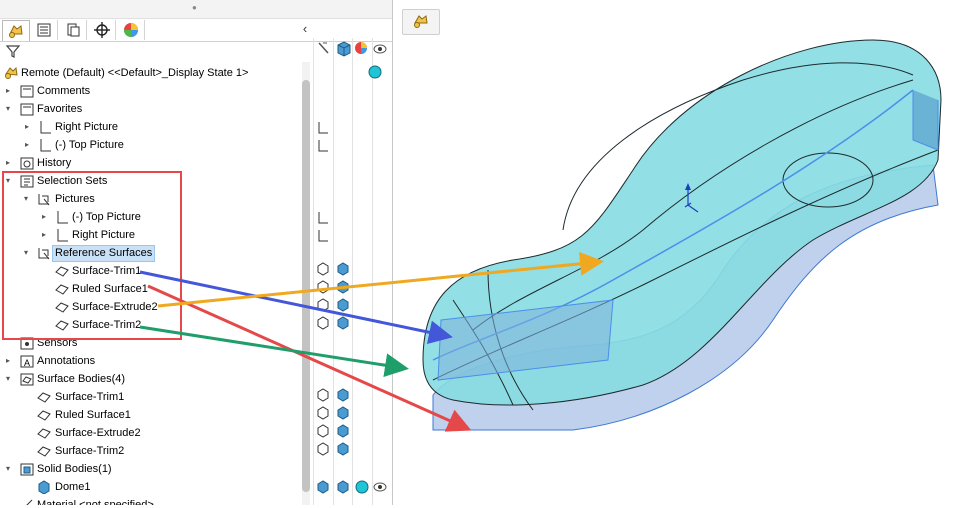 Image resolution: width=960 pixels, height=508 pixels. I want to click on display-manager-icon, so click(131, 30).